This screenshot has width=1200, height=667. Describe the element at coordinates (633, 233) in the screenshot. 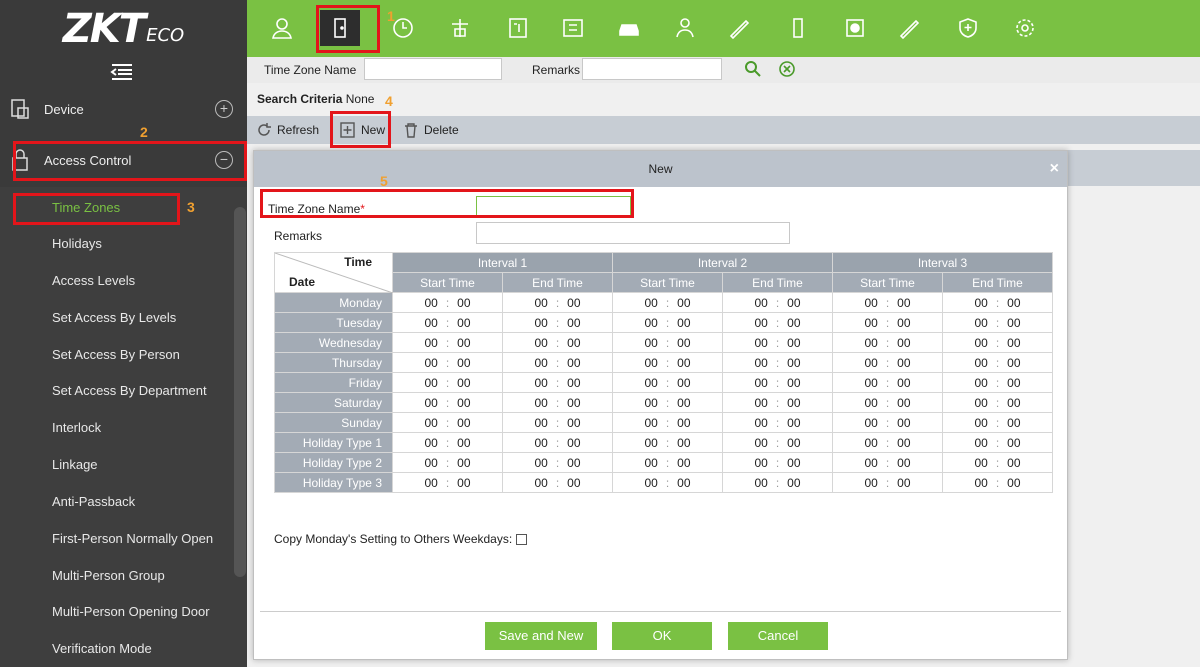

I see `dialog-remarks-input` at that location.